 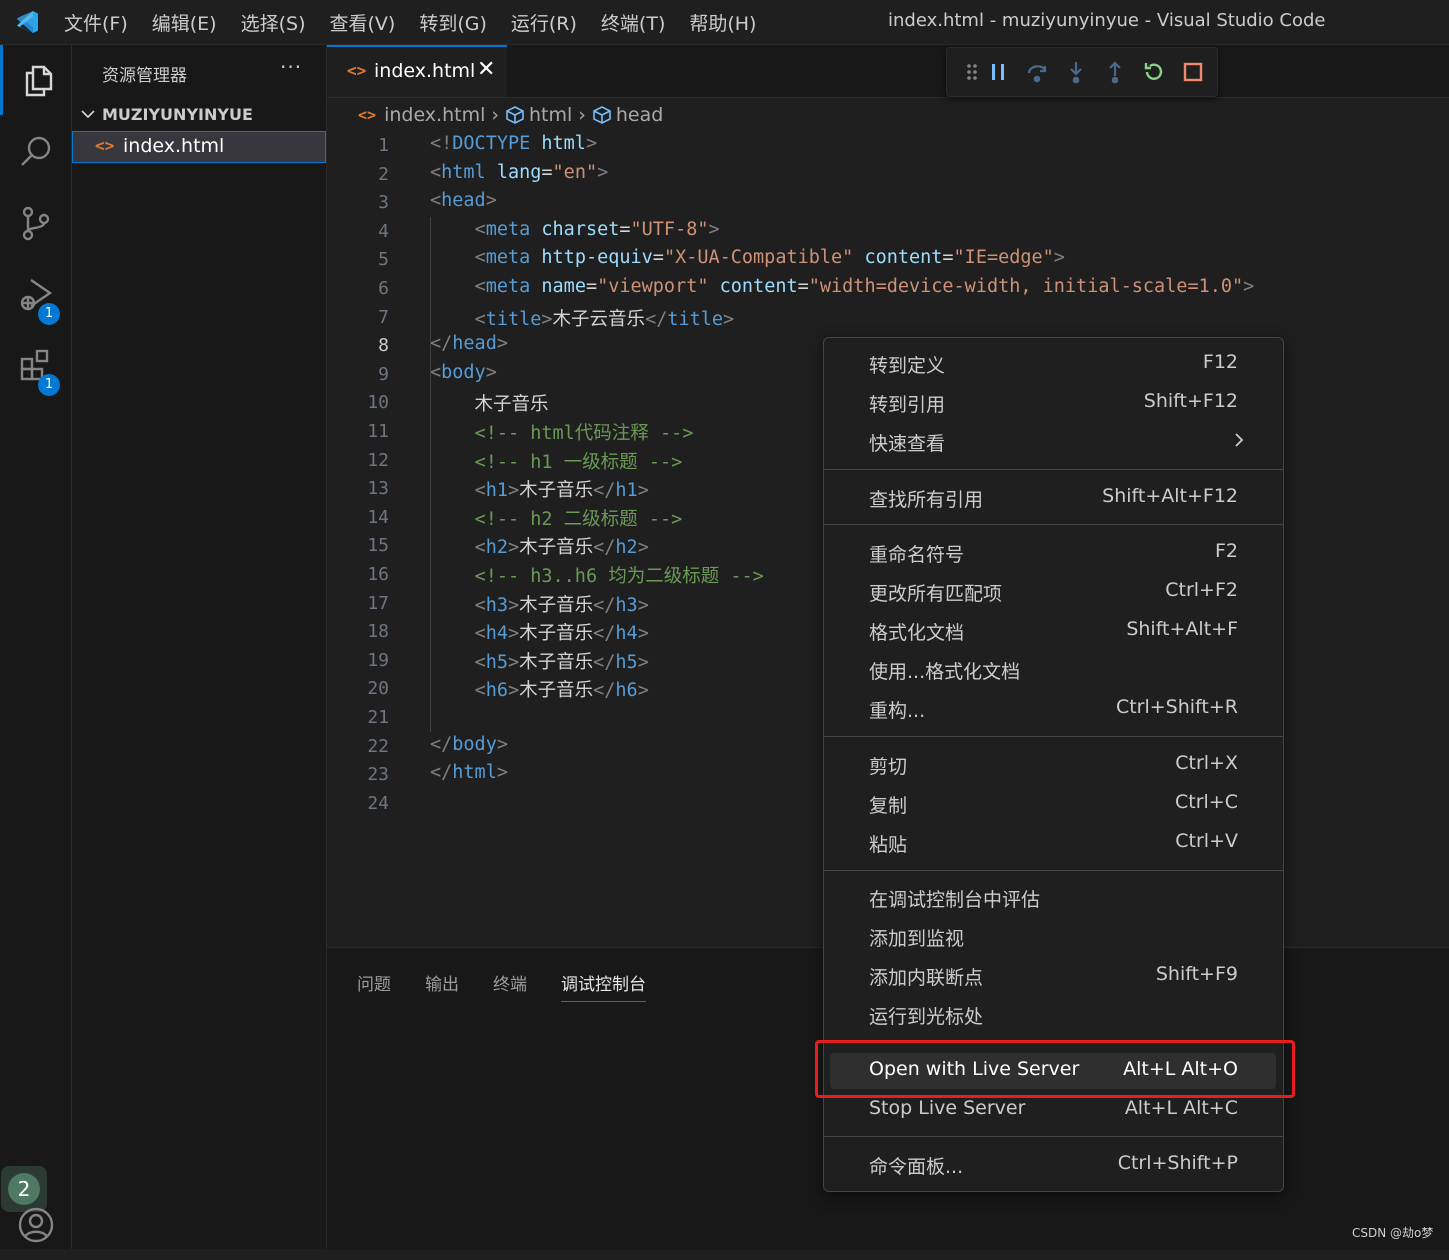 I want to click on code-line: <!-- h3..h6 均为二级标题 -->, so click(x=597, y=575).